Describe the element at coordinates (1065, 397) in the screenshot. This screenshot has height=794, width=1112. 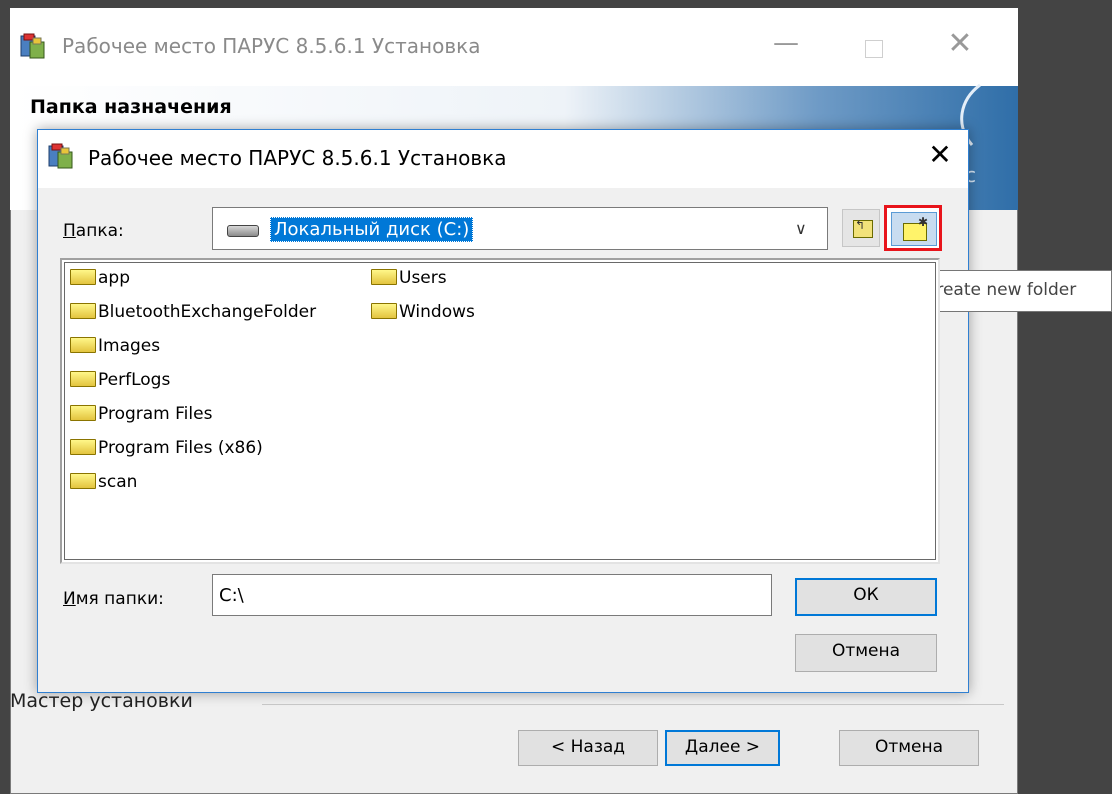
I see `desktop-background-right` at that location.